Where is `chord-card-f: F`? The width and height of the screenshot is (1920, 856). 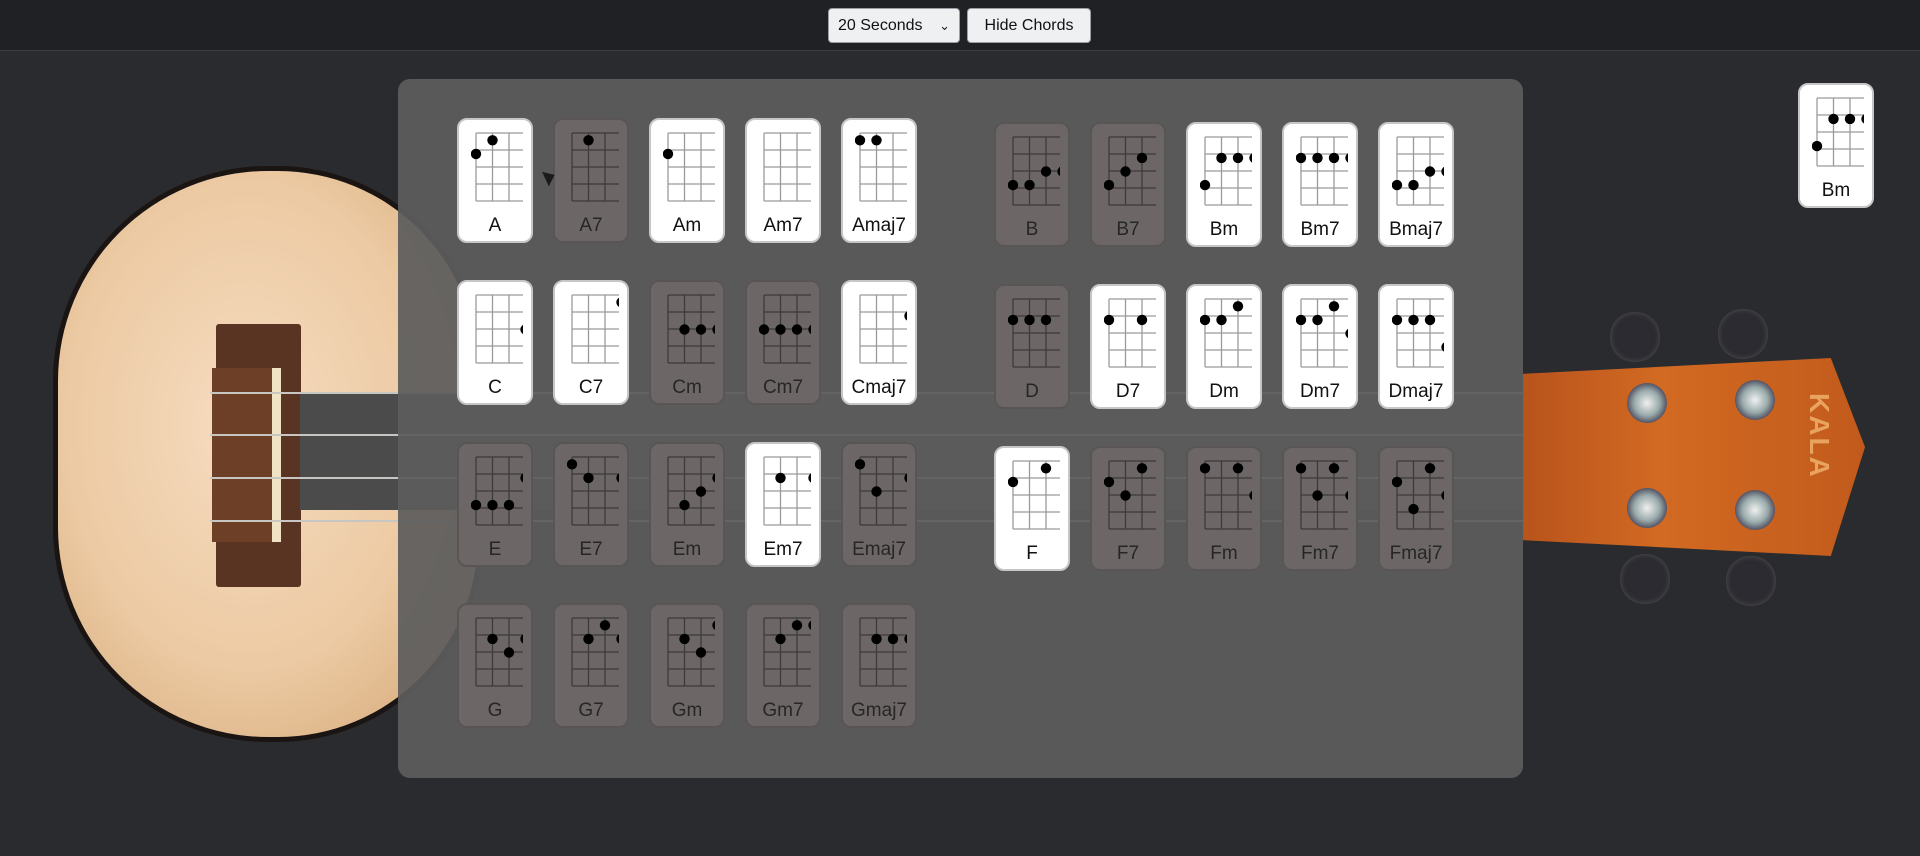 chord-card-f: F is located at coordinates (1032, 508).